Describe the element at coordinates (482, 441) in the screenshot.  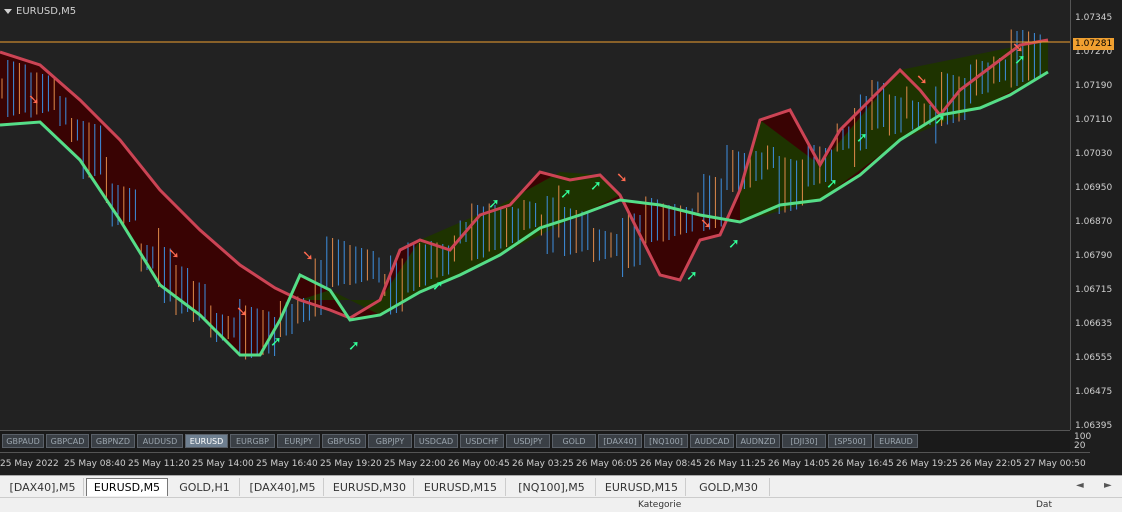
I see `symbol-button-usdchf: USDCHF` at that location.